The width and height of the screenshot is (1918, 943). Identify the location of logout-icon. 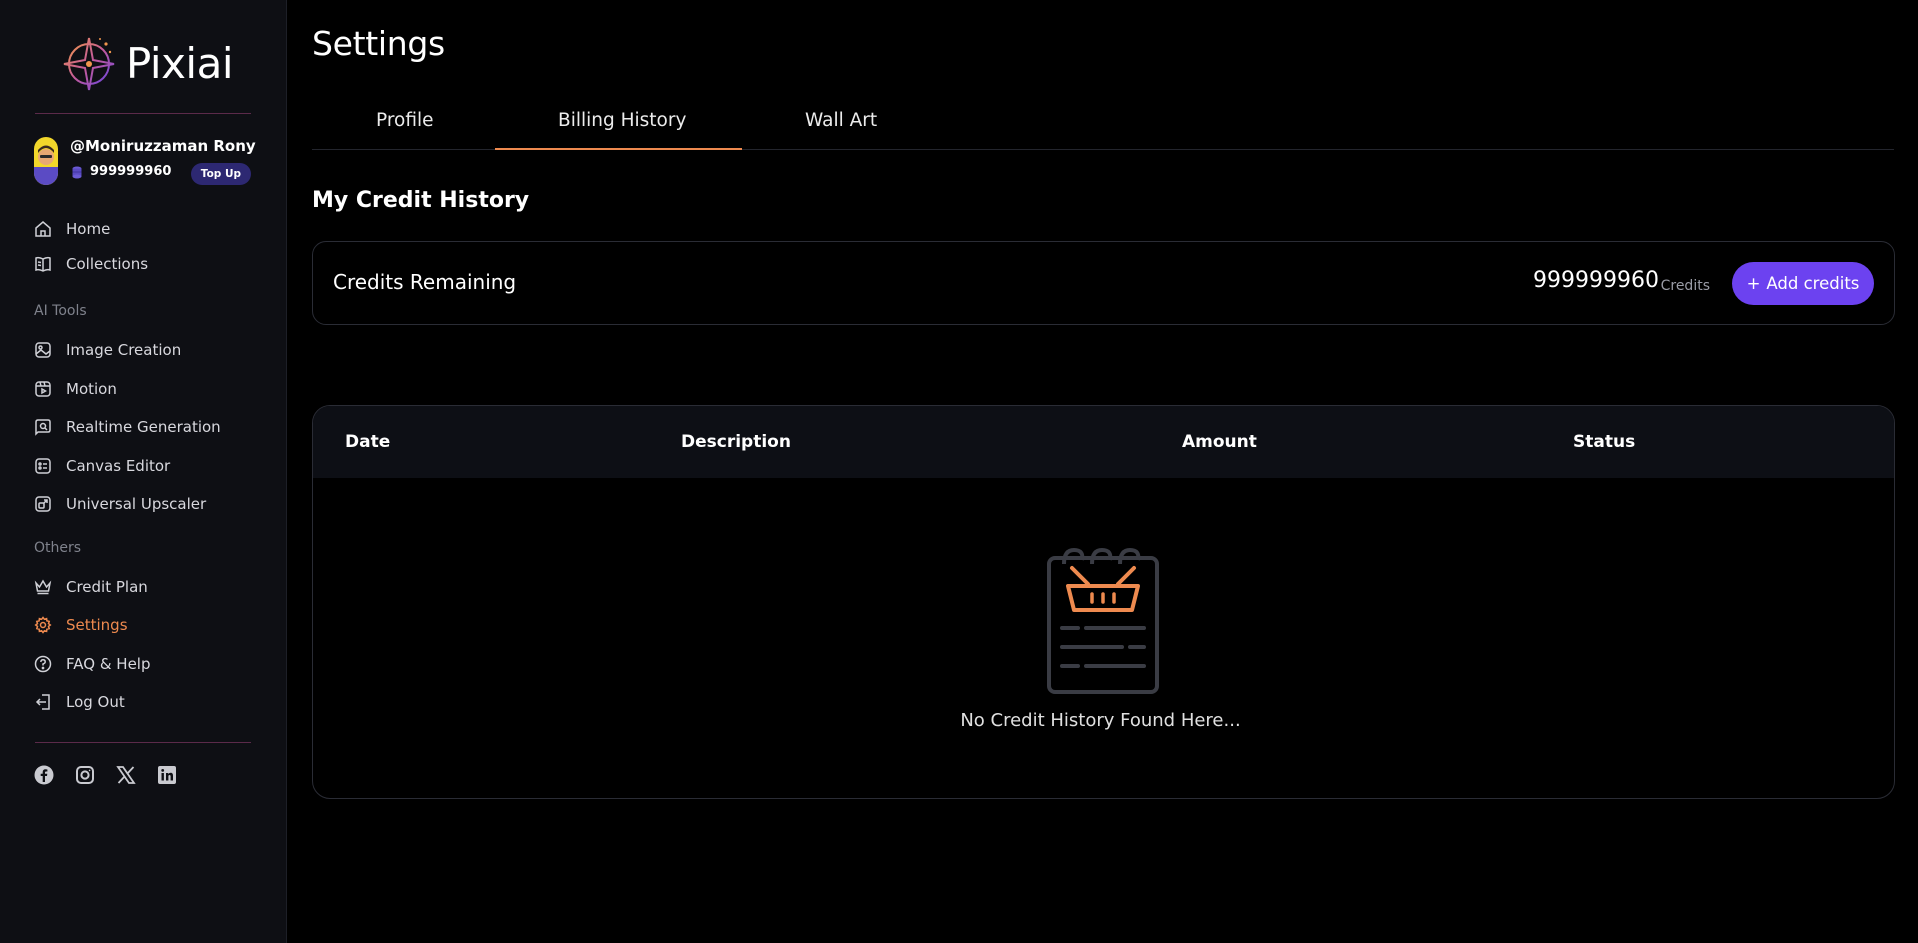
(42, 702).